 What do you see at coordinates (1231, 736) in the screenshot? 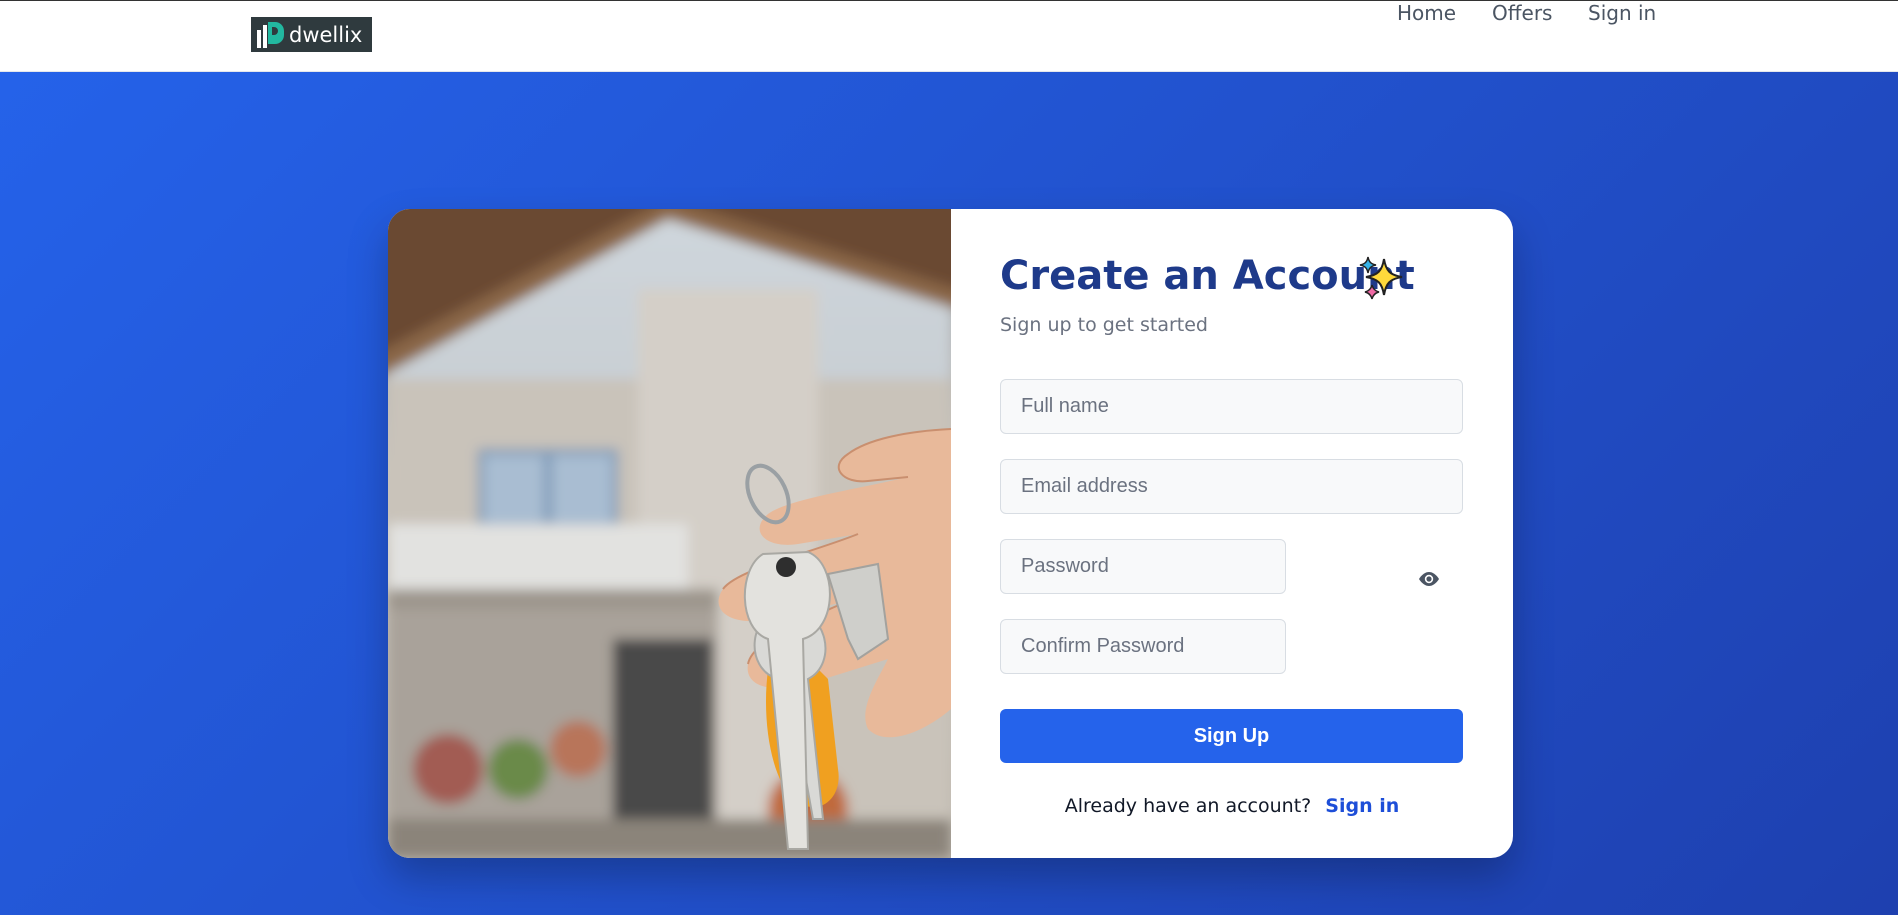
I see `sign-up-button: Sign Up` at bounding box center [1231, 736].